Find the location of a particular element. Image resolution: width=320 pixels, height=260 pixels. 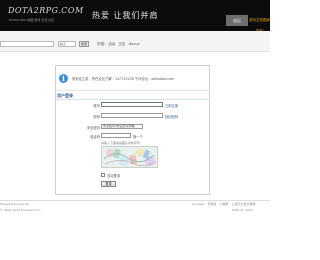

password-field is located at coordinates (132, 115).